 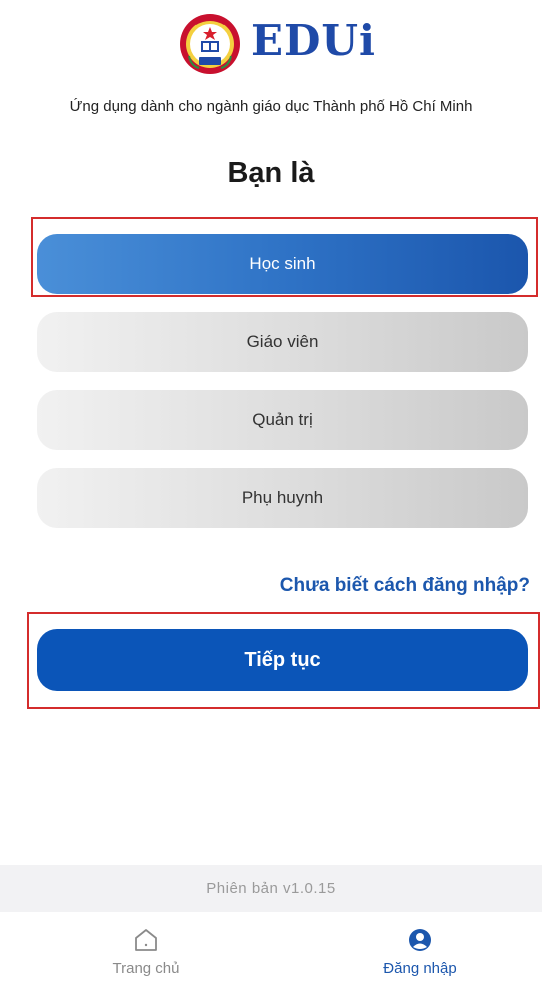 I want to click on school-emblem-icon, so click(x=210, y=44).